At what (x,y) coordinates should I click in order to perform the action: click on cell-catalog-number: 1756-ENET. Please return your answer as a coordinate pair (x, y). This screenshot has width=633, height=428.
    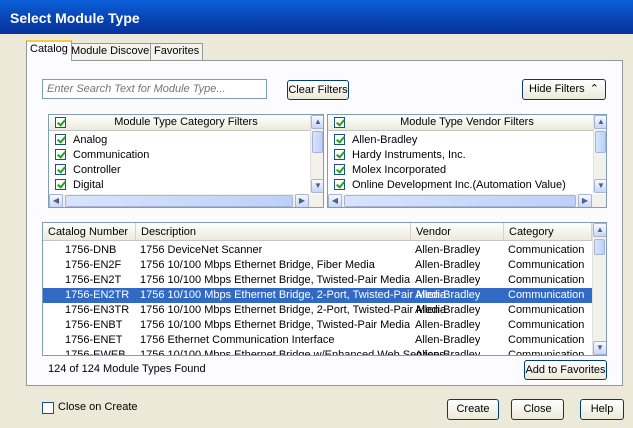
    Looking at the image, I should click on (94, 340).